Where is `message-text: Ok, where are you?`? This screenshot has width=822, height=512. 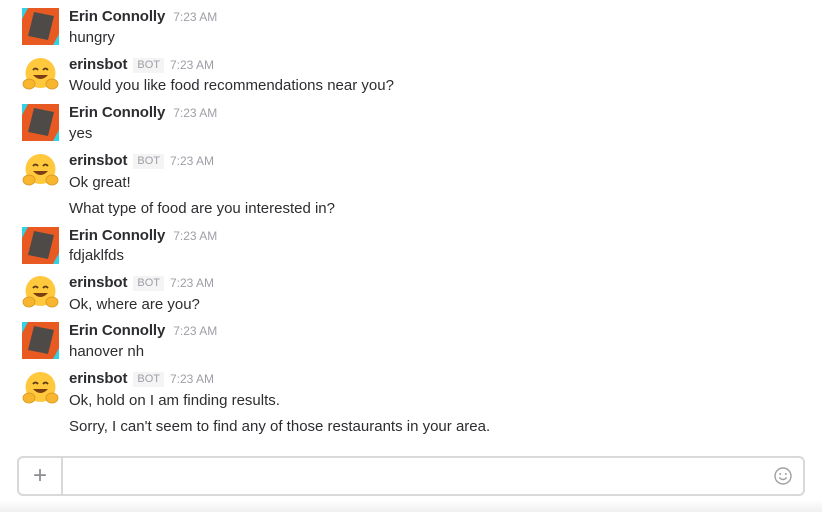 message-text: Ok, where are you? is located at coordinates (134, 304).